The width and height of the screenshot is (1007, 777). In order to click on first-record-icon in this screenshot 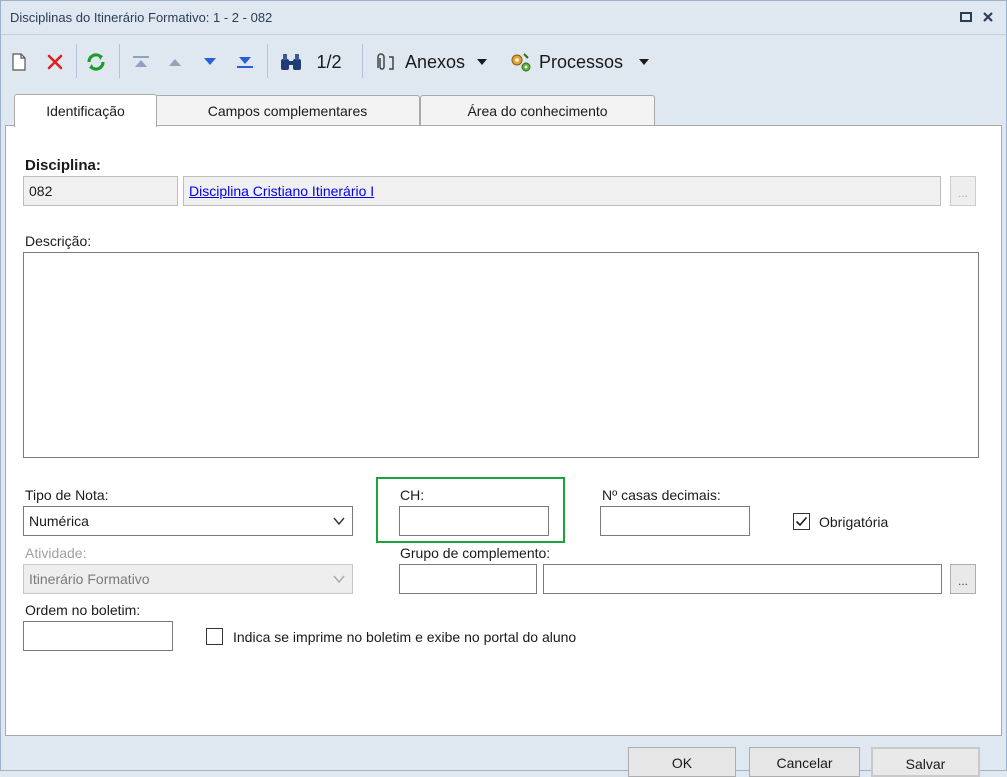, I will do `click(141, 62)`.